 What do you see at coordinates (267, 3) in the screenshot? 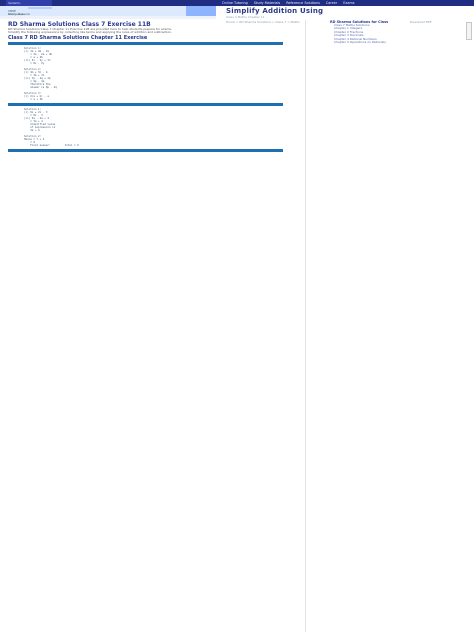
I see `nav-study-materials: Study Materials` at bounding box center [267, 3].